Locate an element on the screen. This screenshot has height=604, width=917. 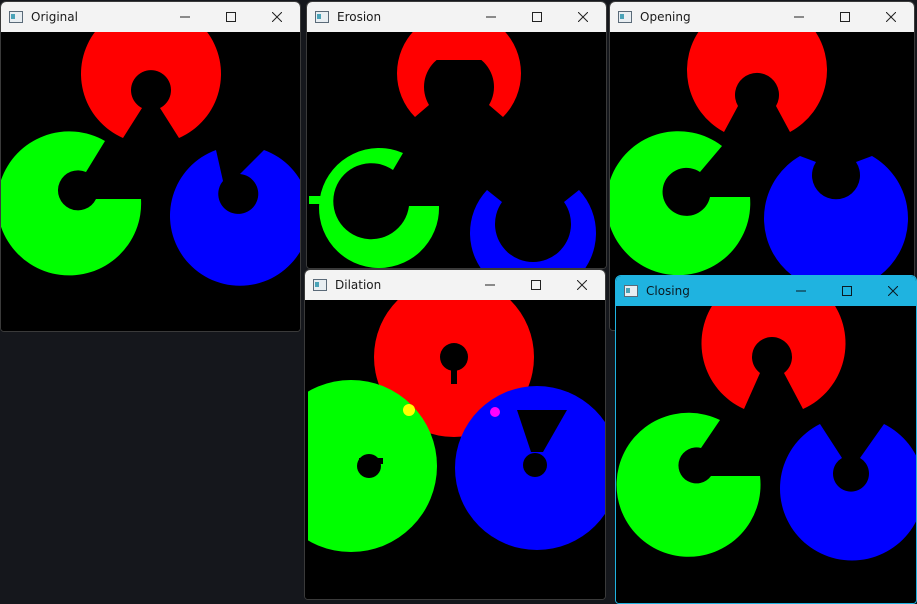
left-edge-mask is located at coordinates (306, 449).